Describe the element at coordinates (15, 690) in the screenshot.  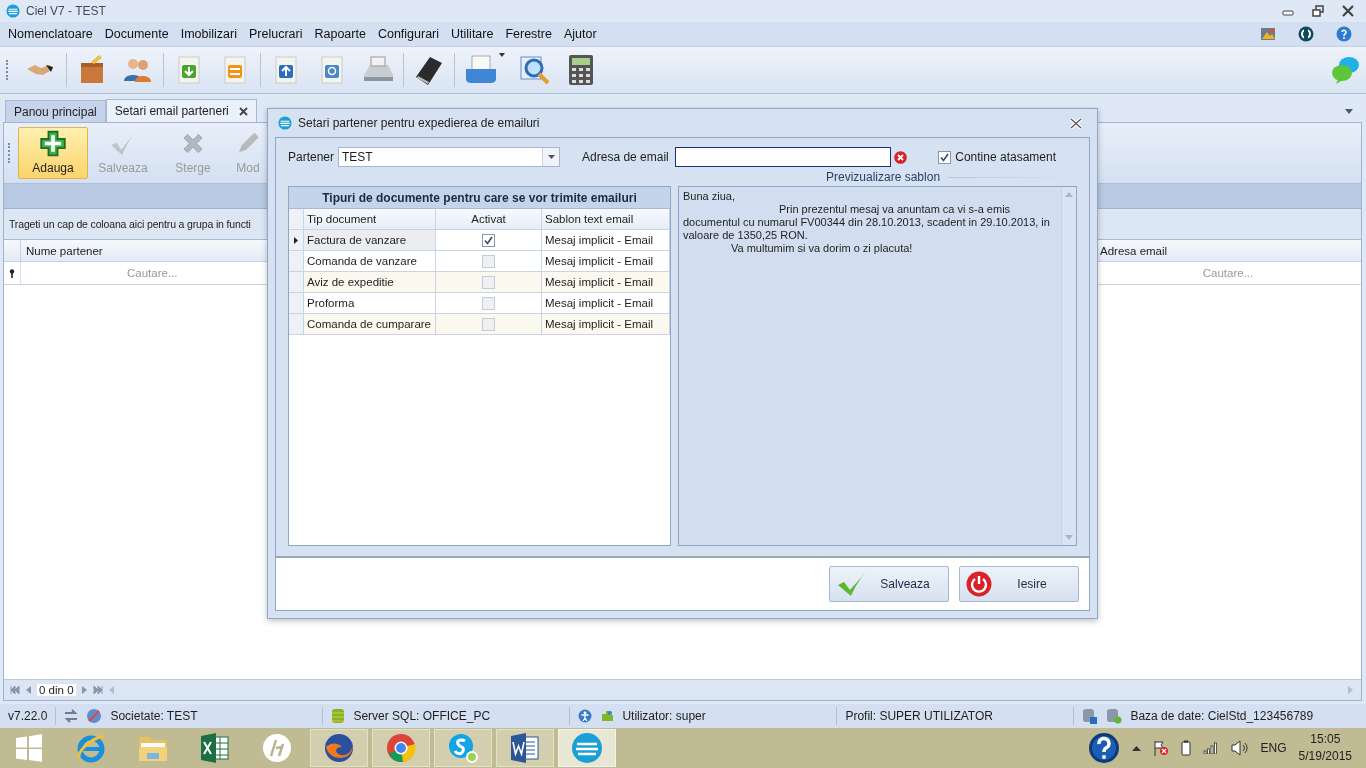
I see `first-page-icon` at that location.